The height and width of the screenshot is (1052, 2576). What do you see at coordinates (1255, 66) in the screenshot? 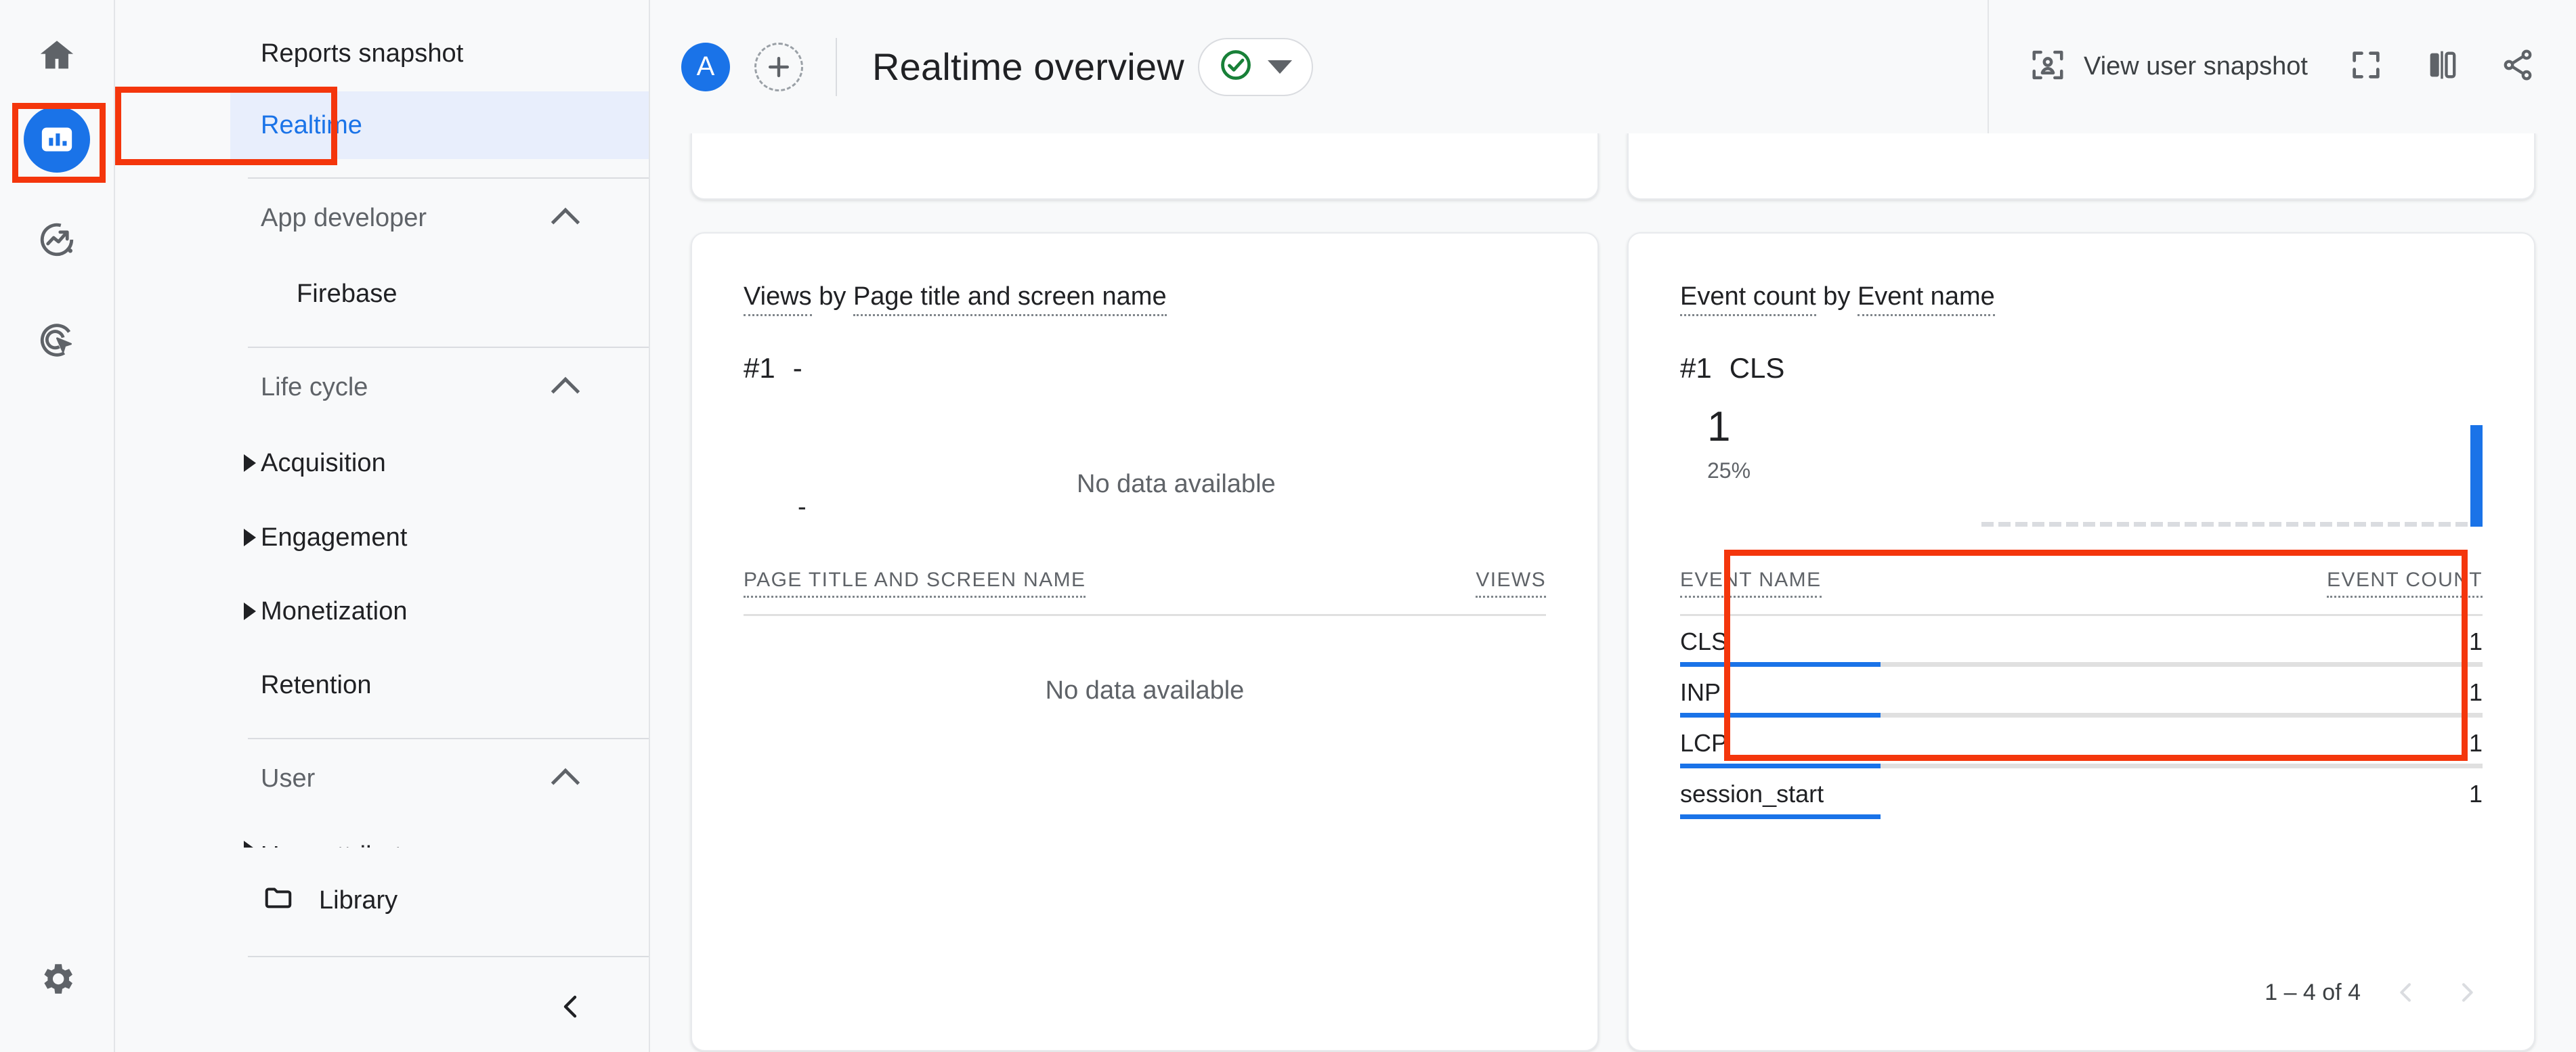
I see `data-status-dropdown` at bounding box center [1255, 66].